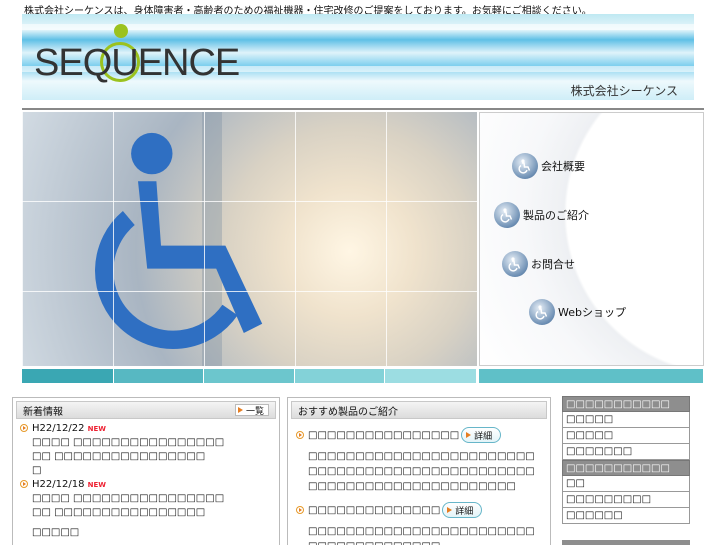 The image size is (727, 545). What do you see at coordinates (58, 428) in the screenshot?
I see `news-date: H22/12/22` at bounding box center [58, 428].